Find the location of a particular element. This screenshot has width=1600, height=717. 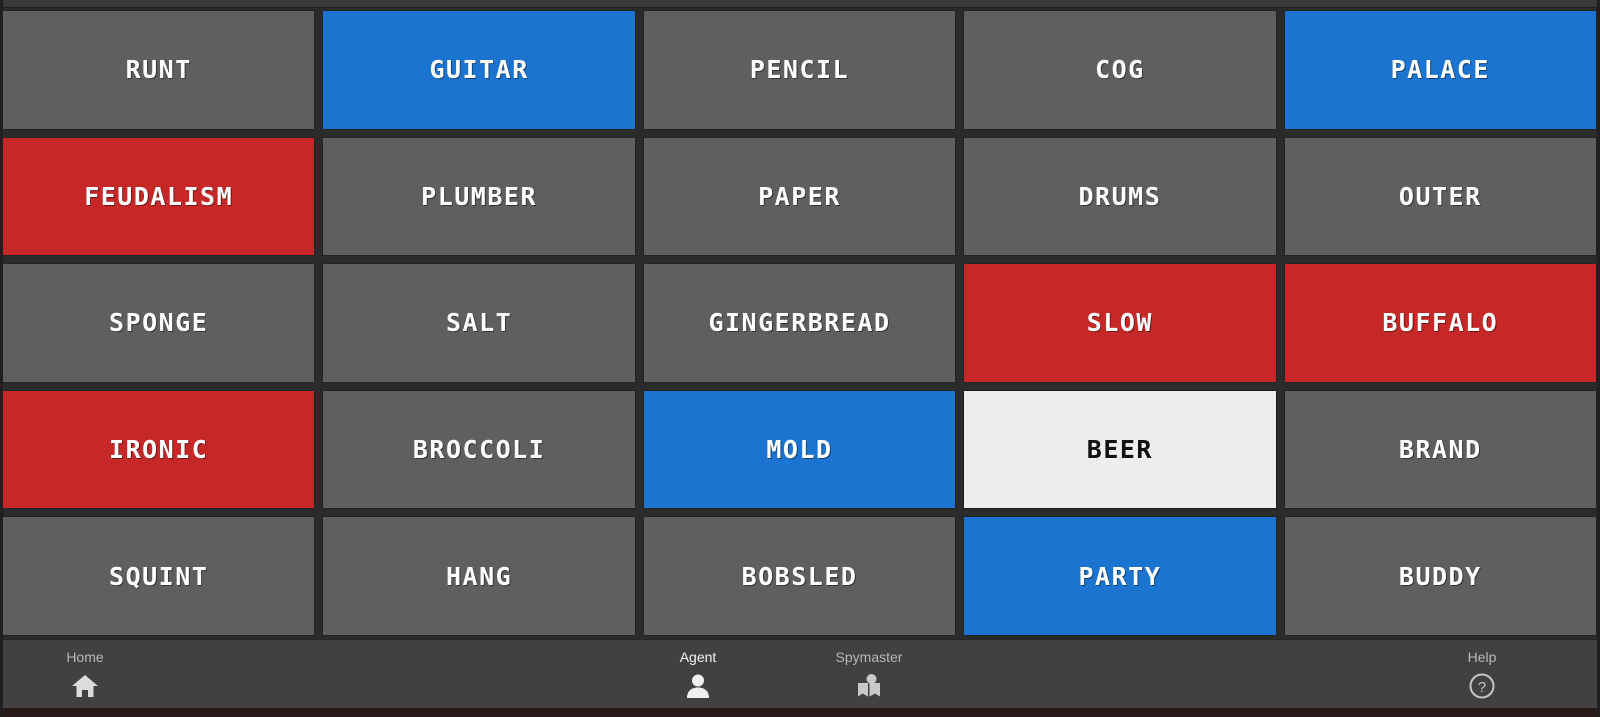

board-card: PAPER is located at coordinates (799, 196).